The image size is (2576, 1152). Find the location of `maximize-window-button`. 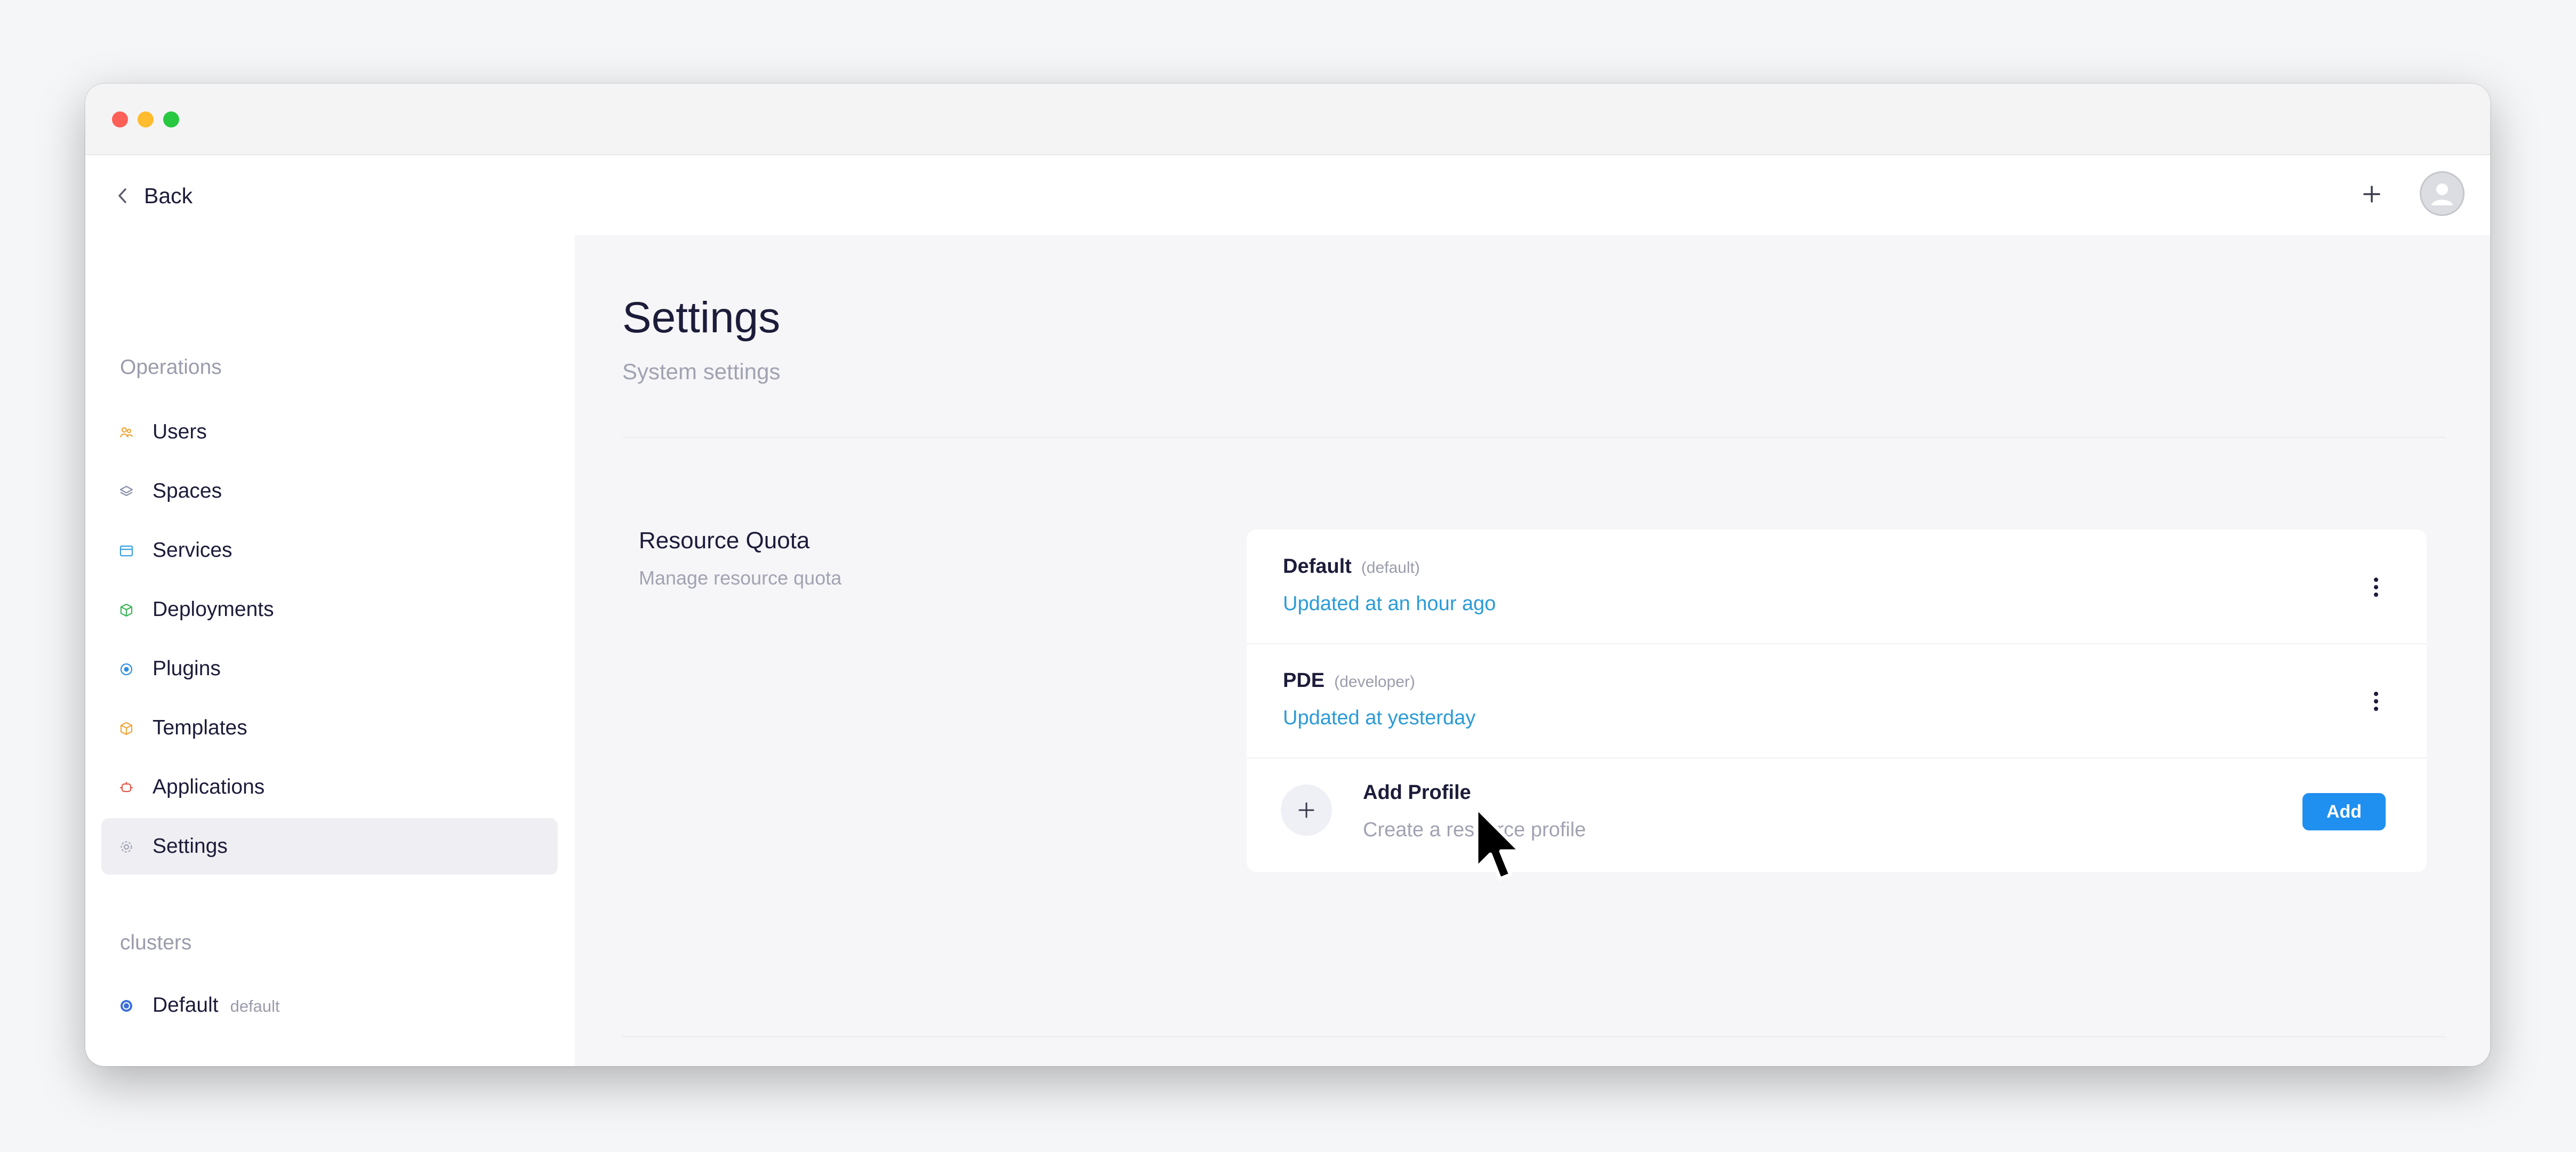

maximize-window-button is located at coordinates (171, 119).